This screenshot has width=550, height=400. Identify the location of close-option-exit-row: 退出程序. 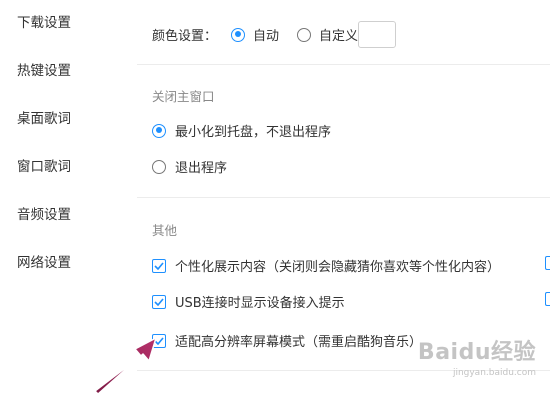
(189, 166).